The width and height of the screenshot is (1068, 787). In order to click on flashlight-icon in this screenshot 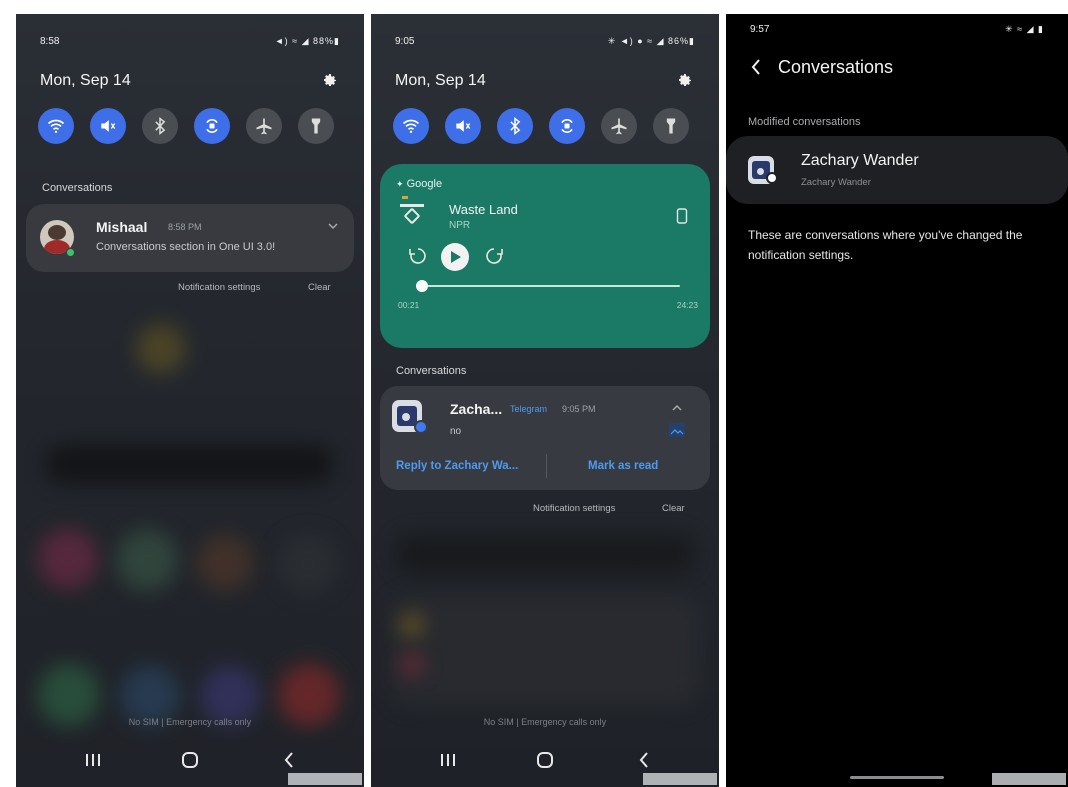, I will do `click(316, 126)`.